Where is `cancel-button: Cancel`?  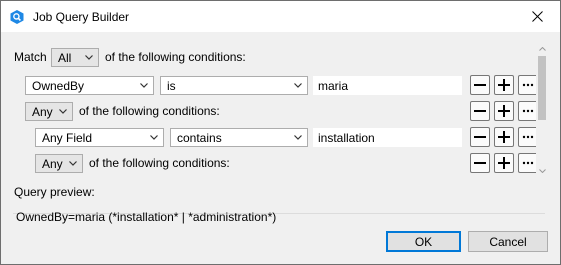 cancel-button: Cancel is located at coordinates (508, 241).